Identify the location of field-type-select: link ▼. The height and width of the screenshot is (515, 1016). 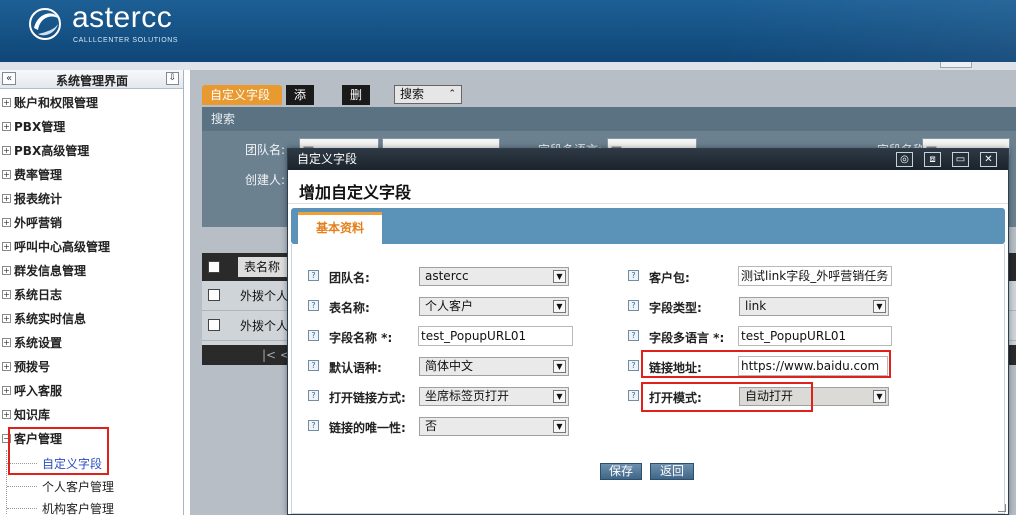
(814, 306).